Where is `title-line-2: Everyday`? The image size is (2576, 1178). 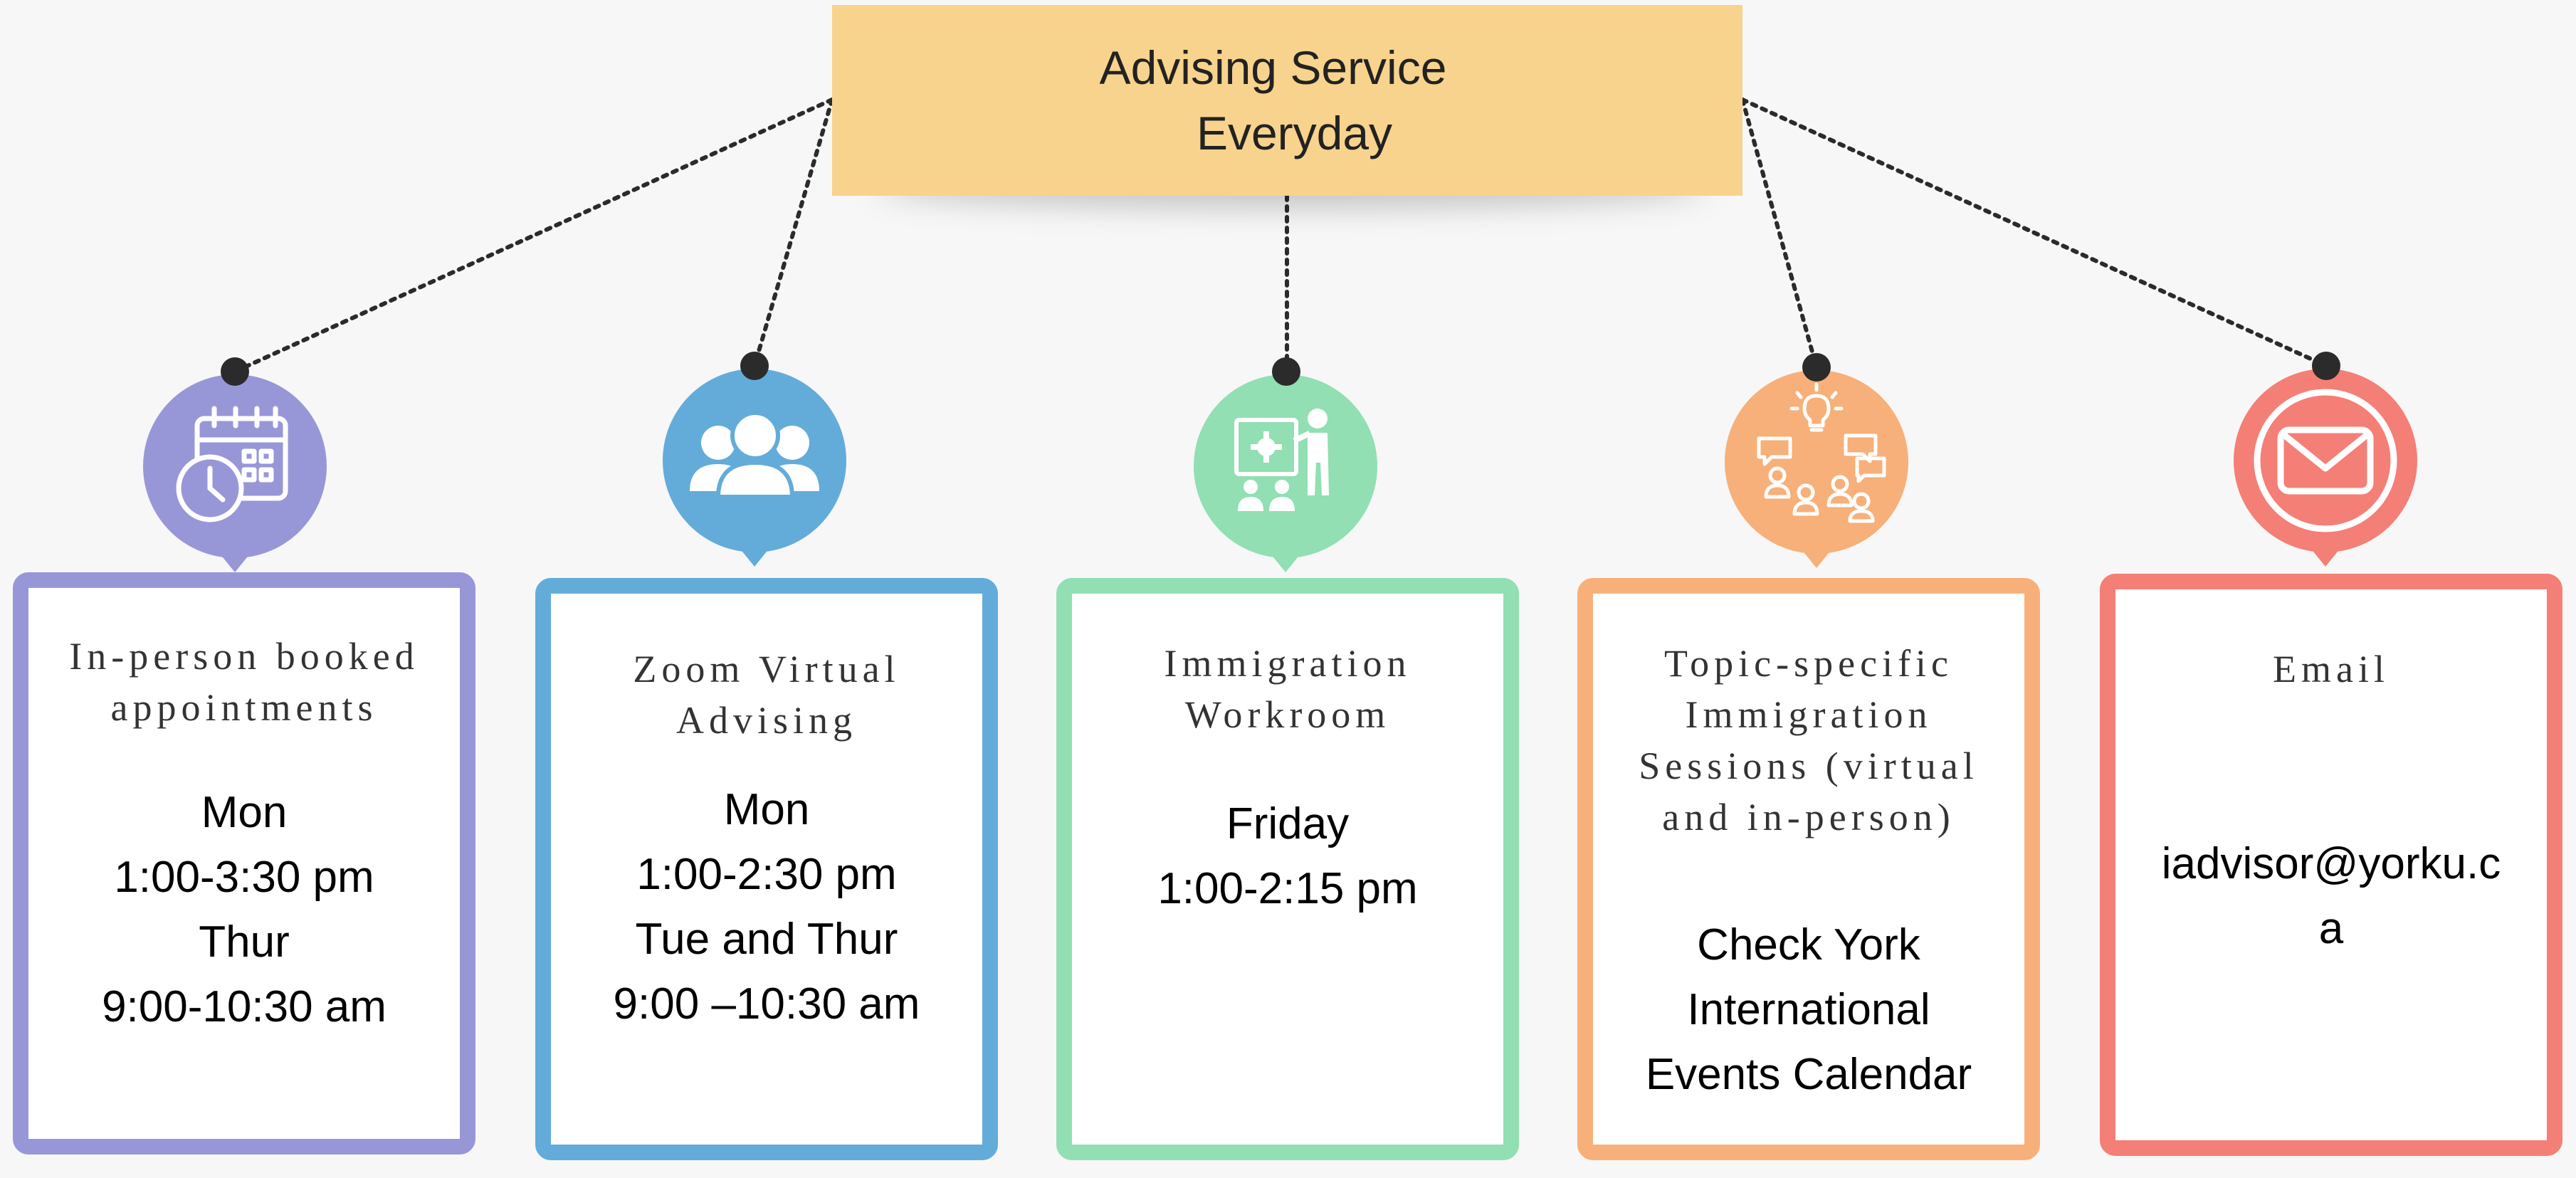
title-line-2: Everyday is located at coordinates (1294, 133).